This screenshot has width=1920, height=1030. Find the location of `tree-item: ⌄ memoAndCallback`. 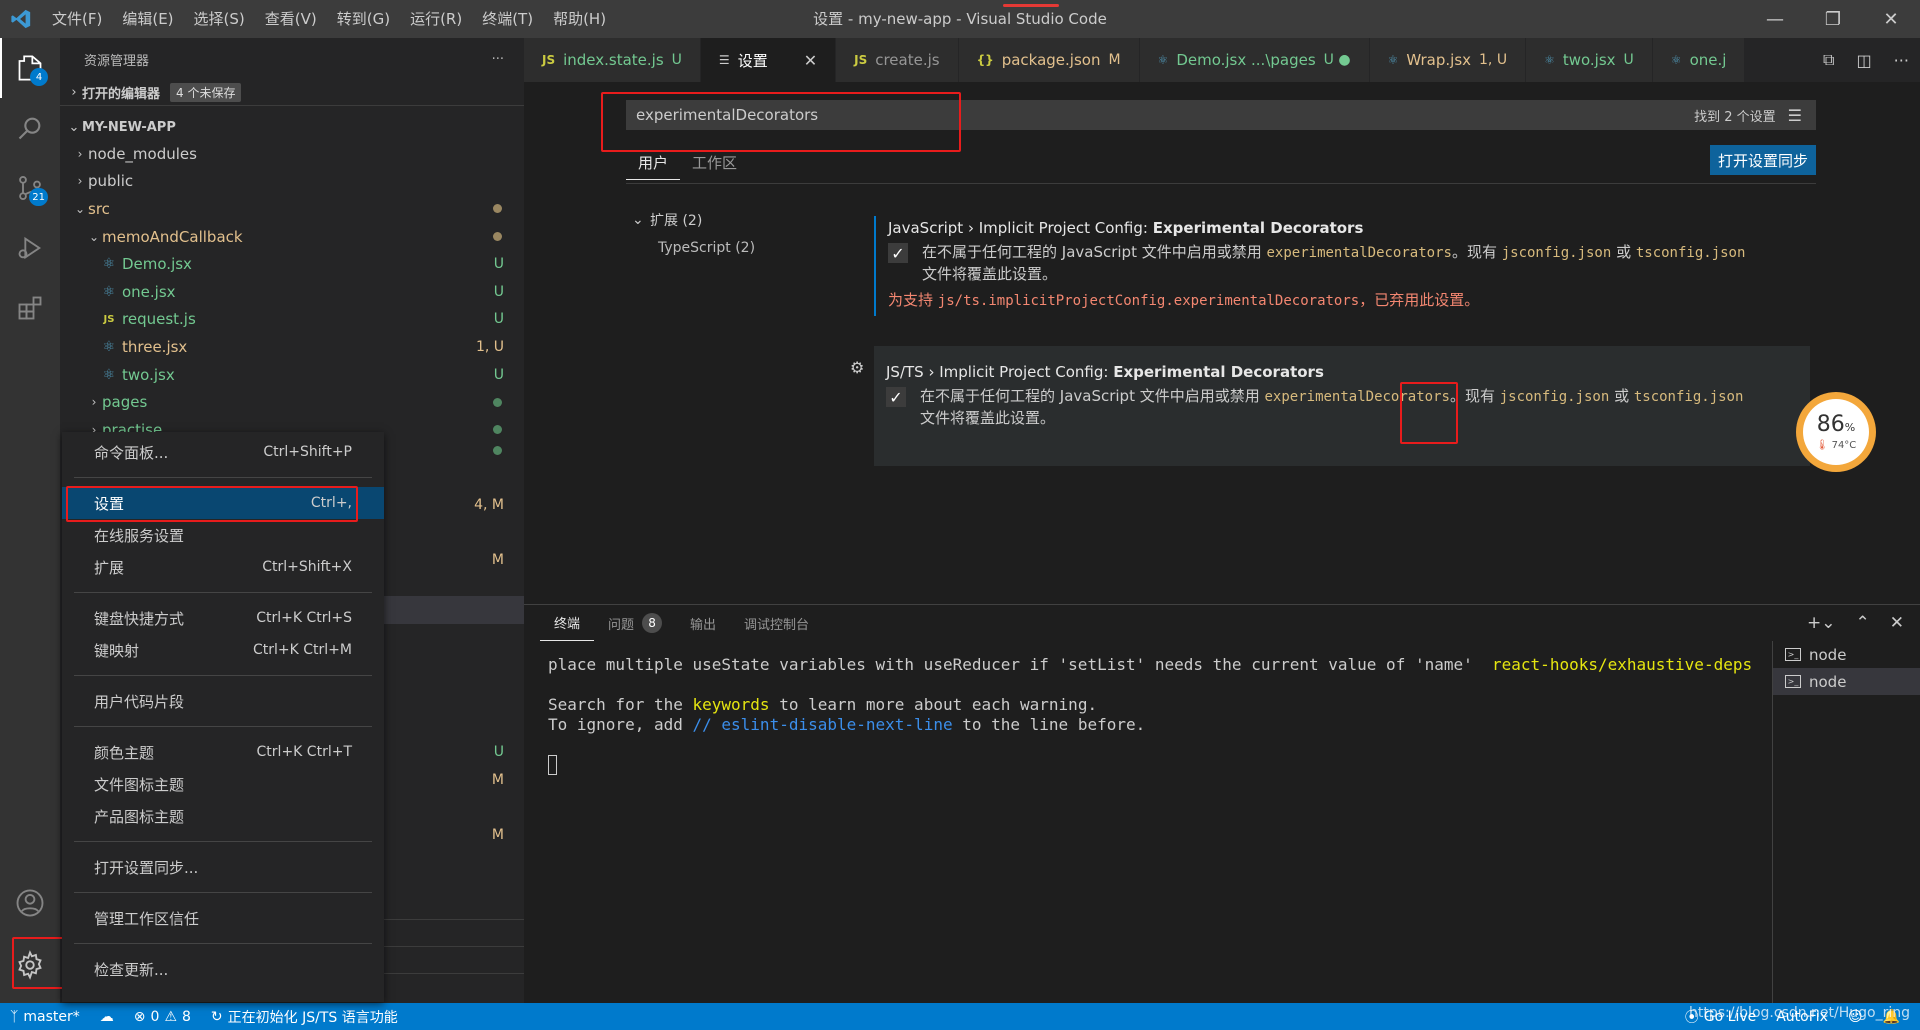

tree-item: ⌄ memoAndCallback is located at coordinates (292, 237).